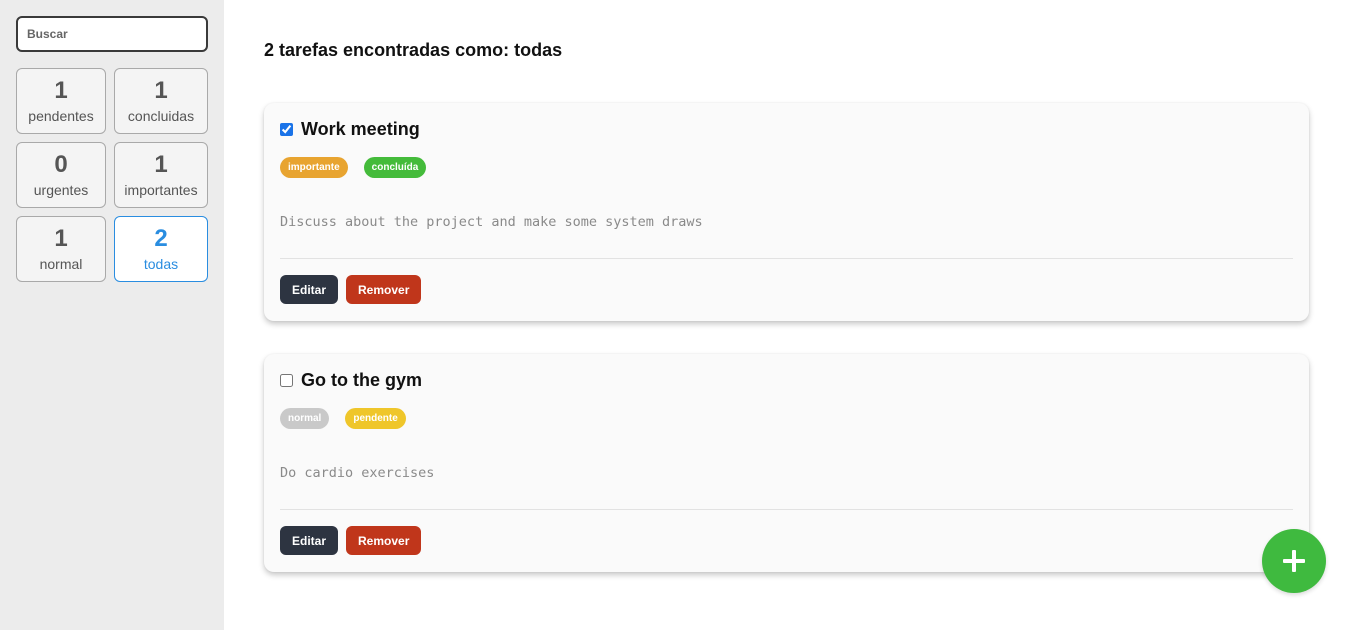  Describe the element at coordinates (314, 167) in the screenshot. I see `priority-badge: importante` at that location.